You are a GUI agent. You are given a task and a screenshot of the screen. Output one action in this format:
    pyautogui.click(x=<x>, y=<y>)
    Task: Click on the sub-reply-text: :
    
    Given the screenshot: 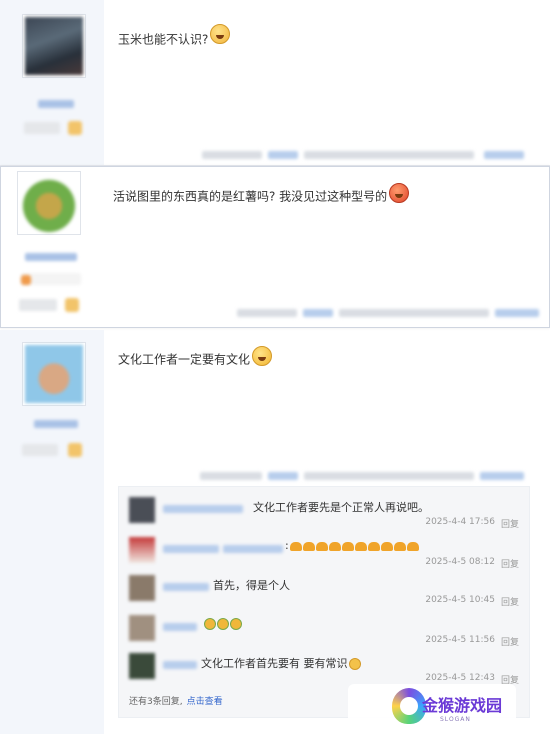 What is the action you would take?
    pyautogui.click(x=352, y=545)
    